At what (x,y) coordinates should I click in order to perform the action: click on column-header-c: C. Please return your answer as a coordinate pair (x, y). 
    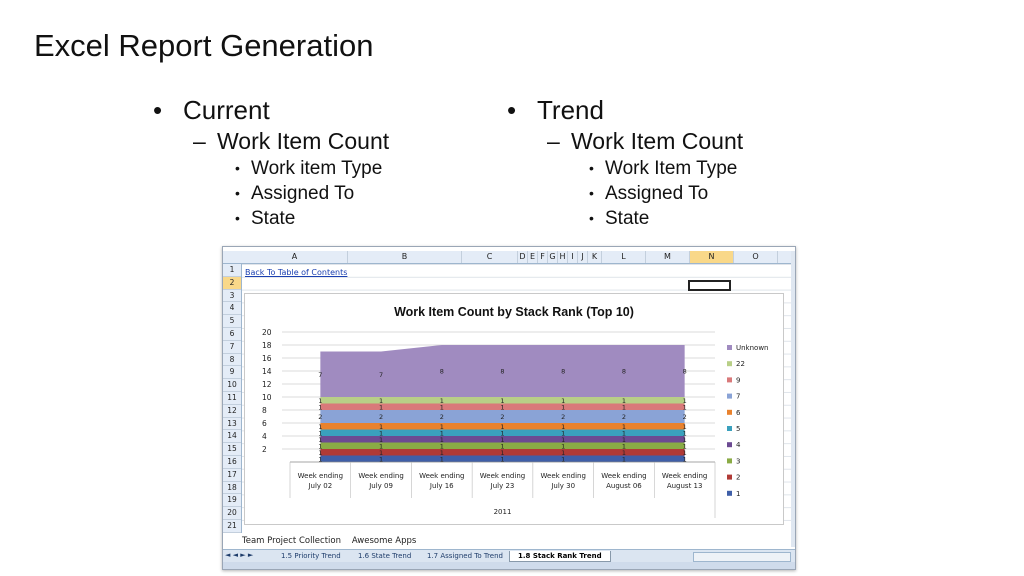
    Looking at the image, I should click on (490, 257).